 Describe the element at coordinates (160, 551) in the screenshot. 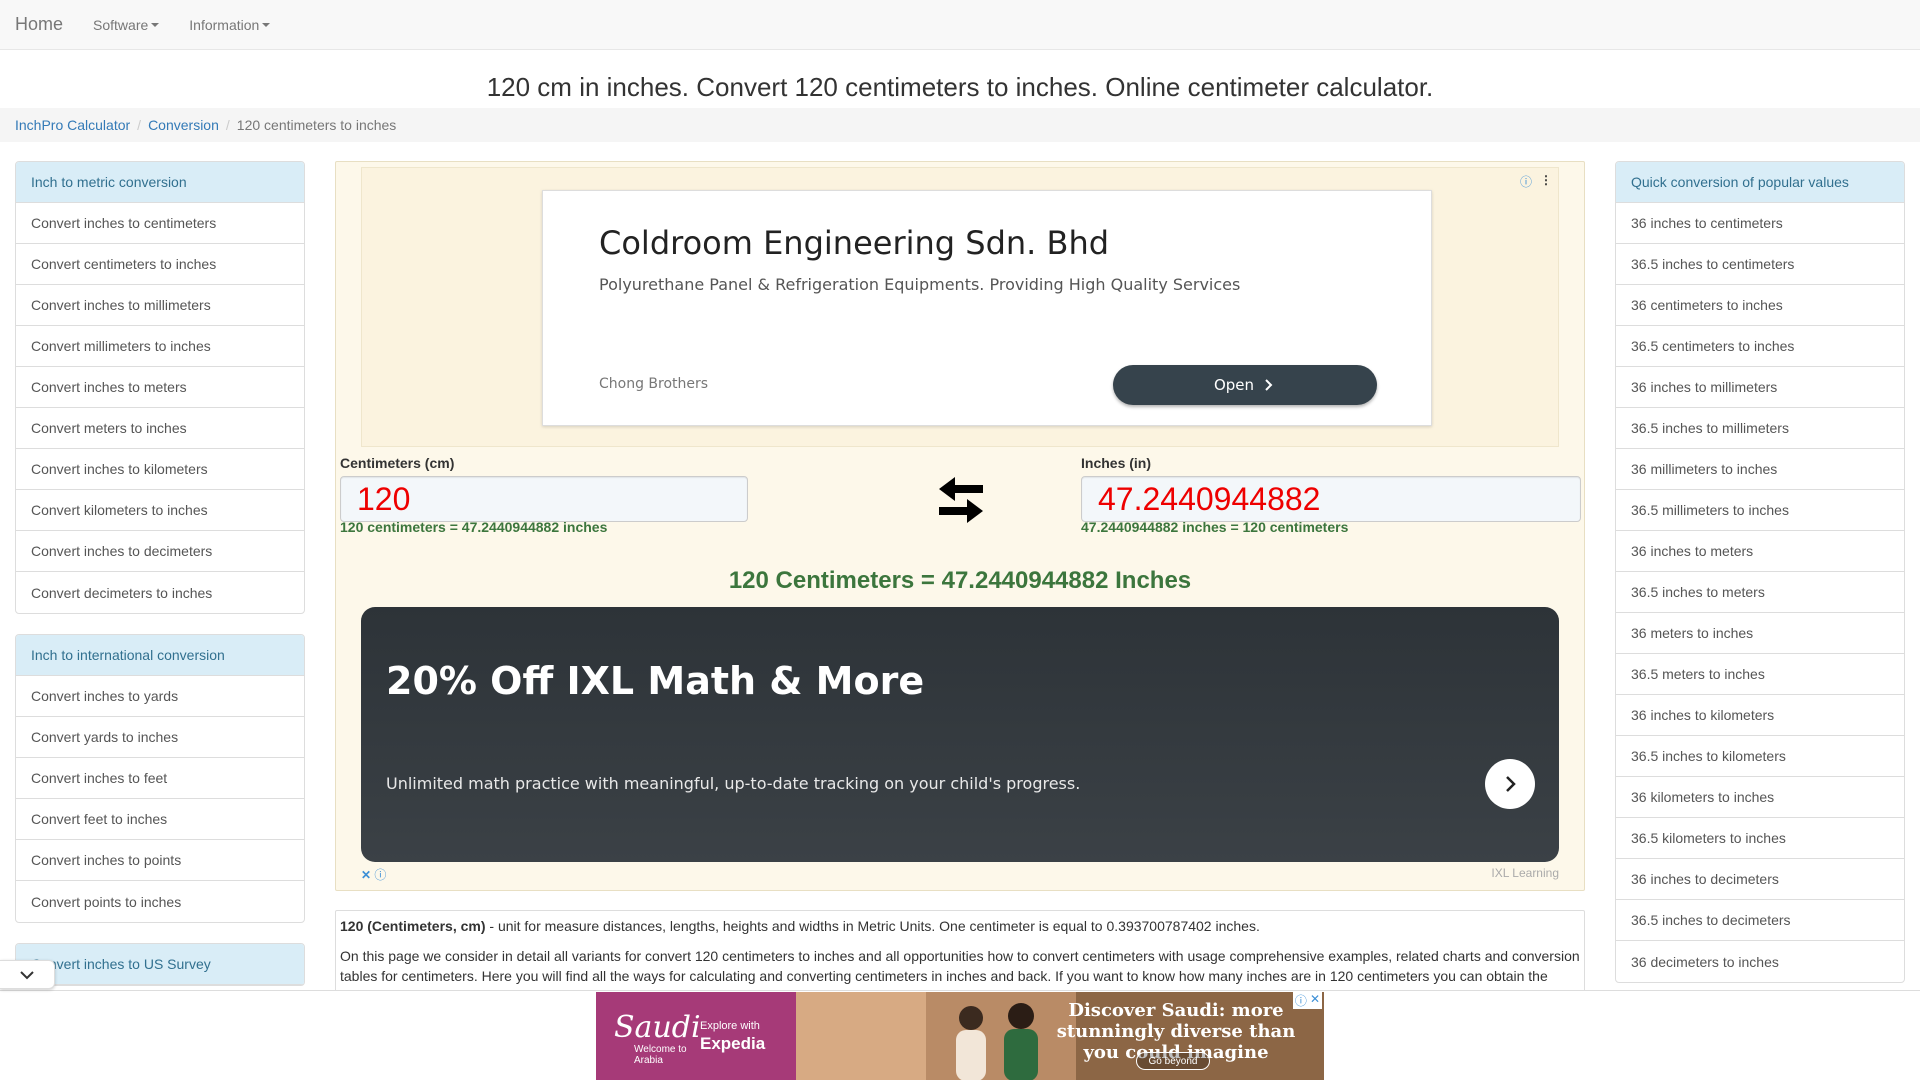

I see `list-item: Convert inches to decimeters` at that location.